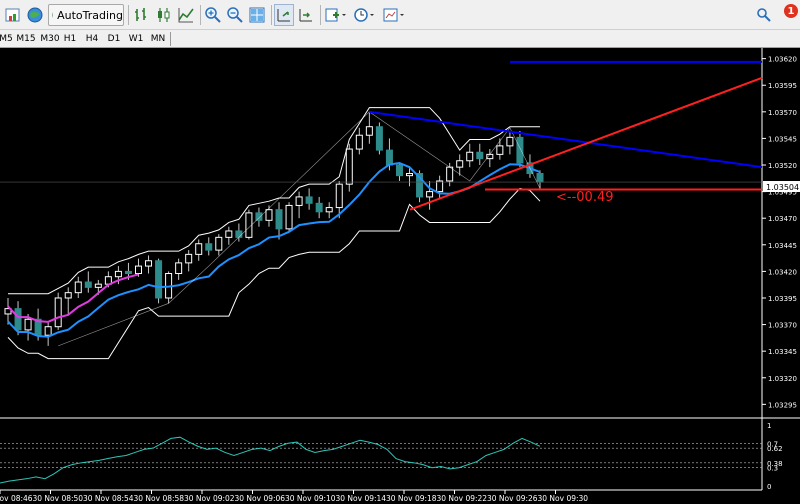  What do you see at coordinates (361, 498) in the screenshot?
I see `time-tick-label: 30 Nov 09:14` at bounding box center [361, 498].